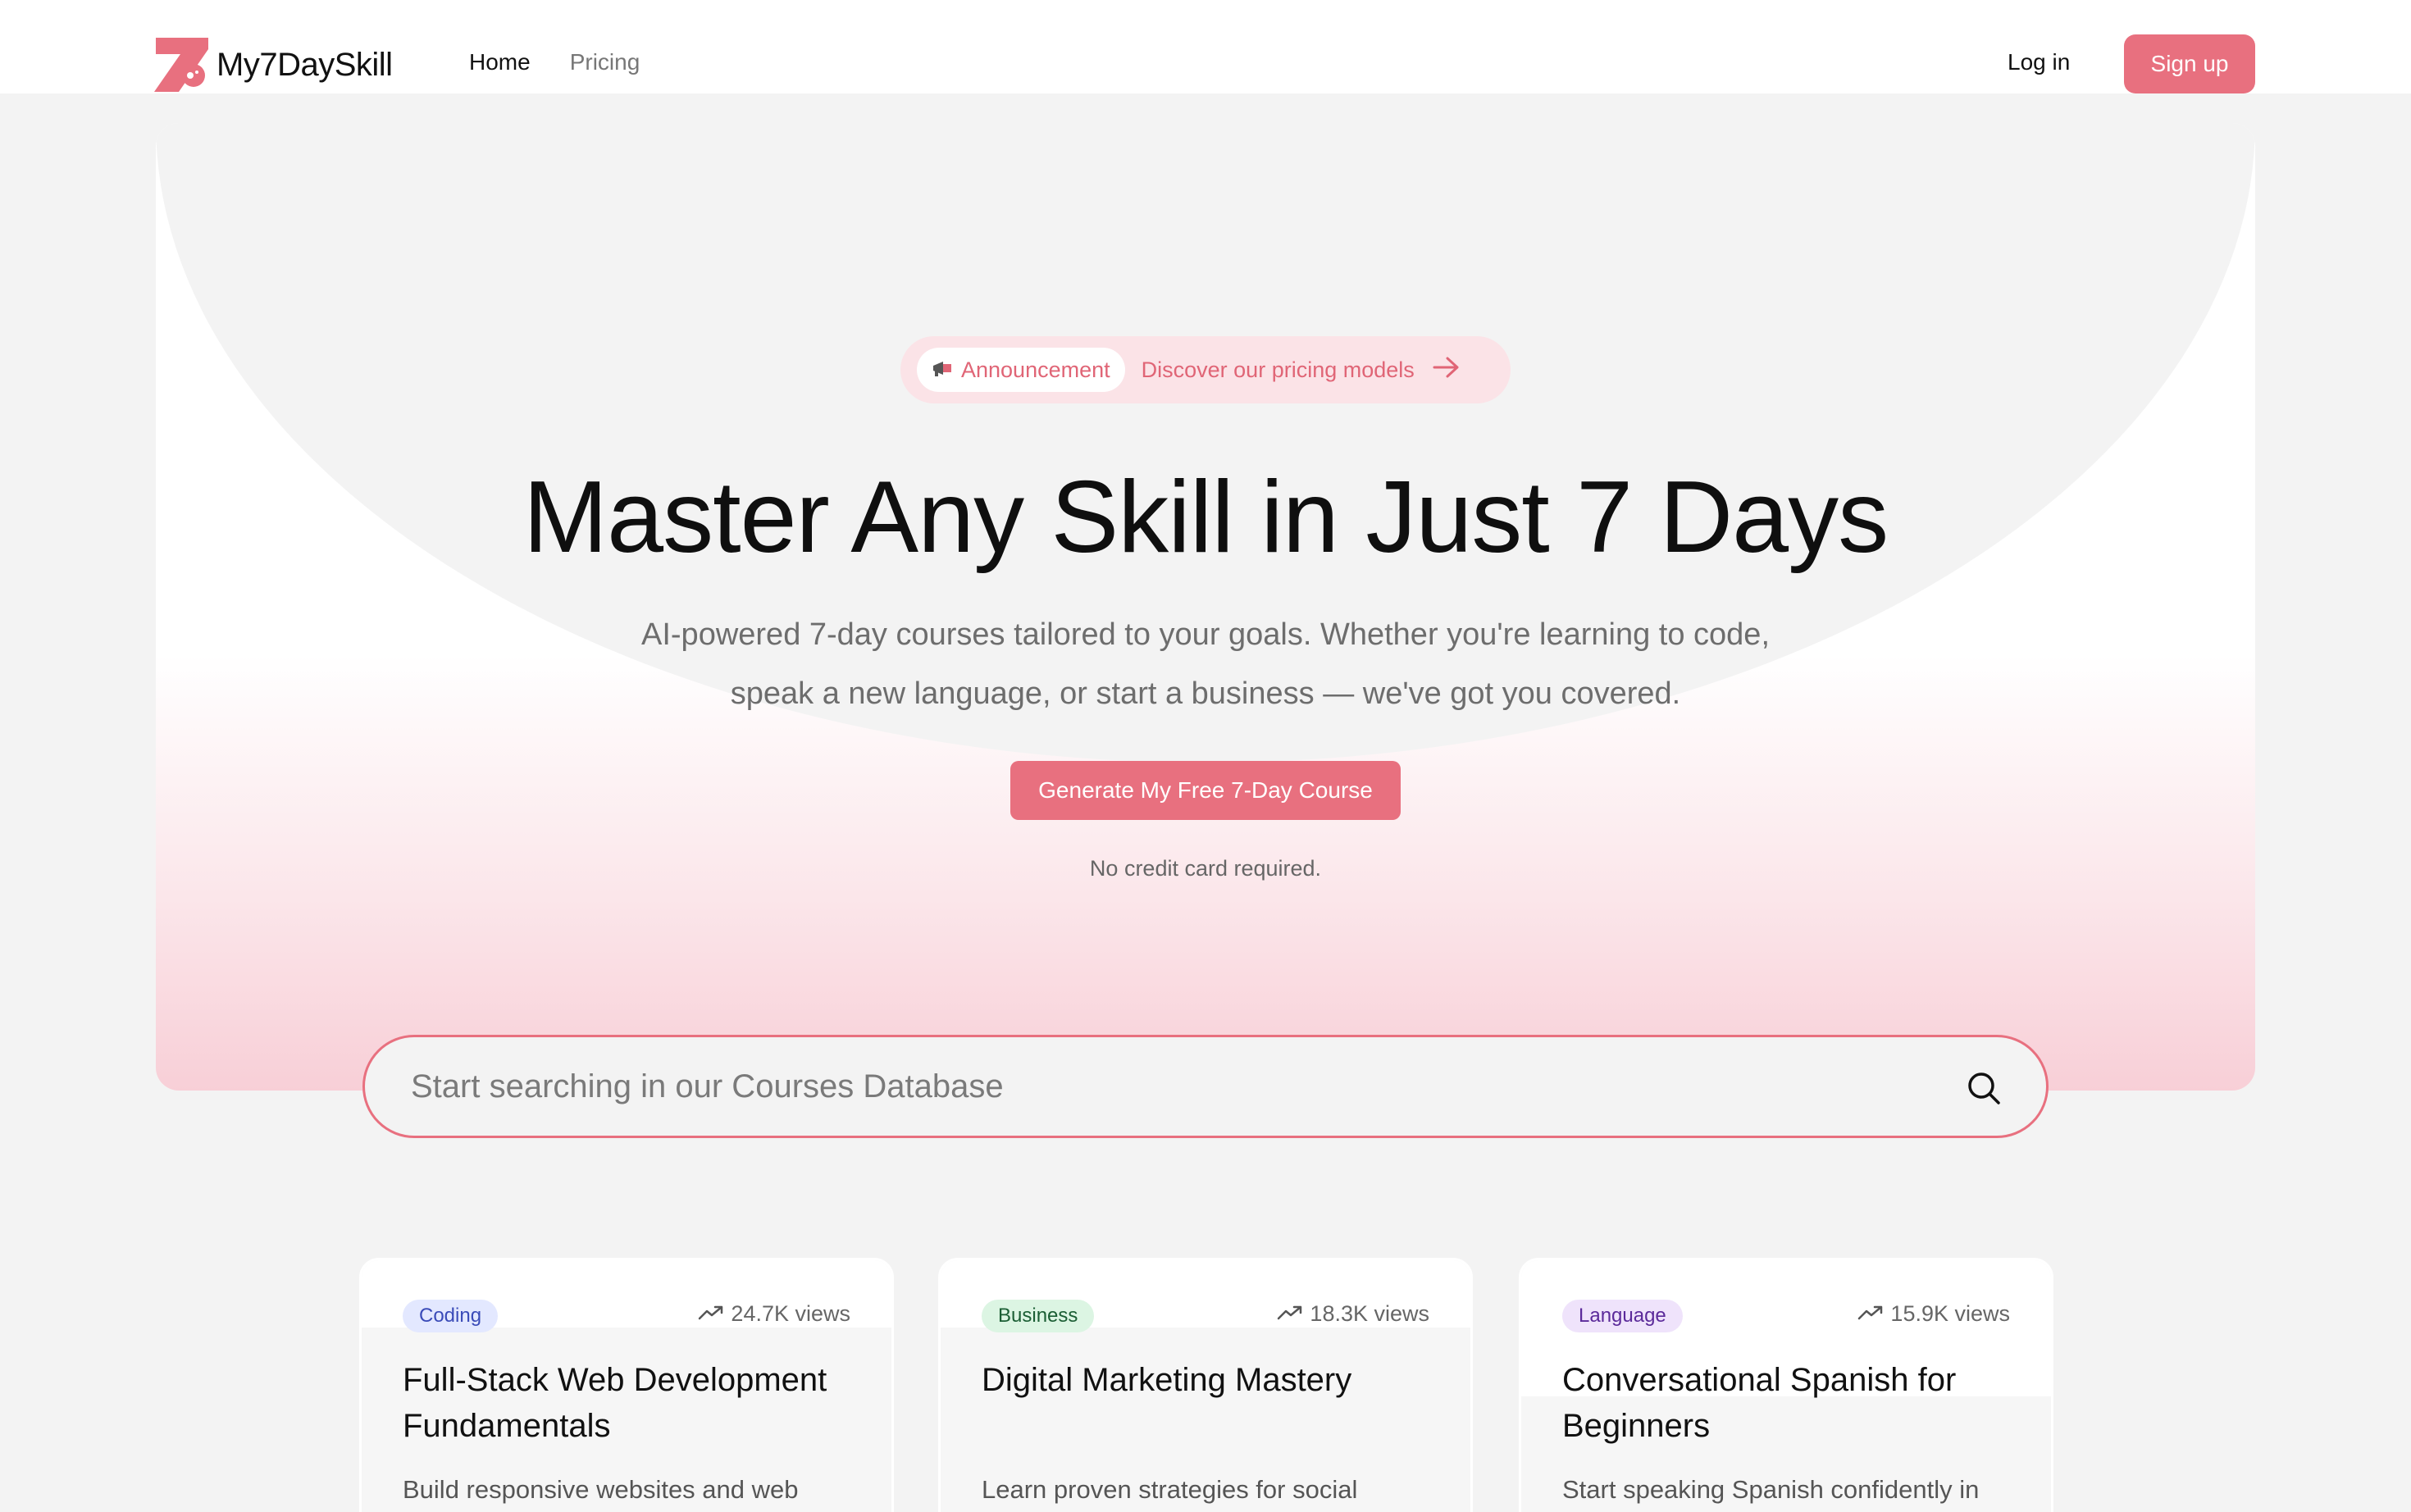 The height and width of the screenshot is (1512, 2411). I want to click on course-description: Learn proven strategies for social, so click(1170, 1489).